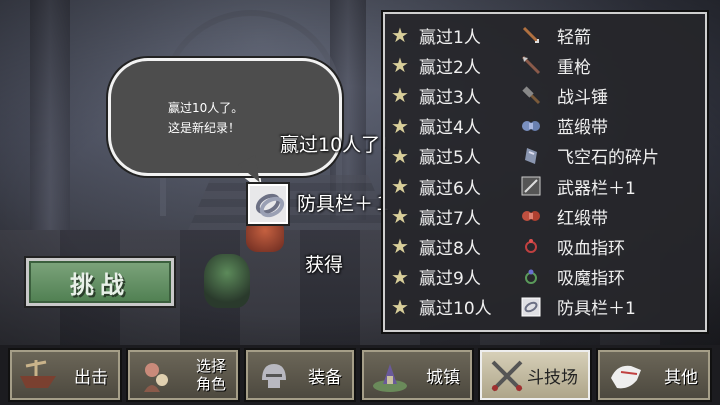 This screenshot has width=720, height=405. Describe the element at coordinates (596, 188) in the screenshot. I see `reward-item-name: 武器栏＋1` at that location.